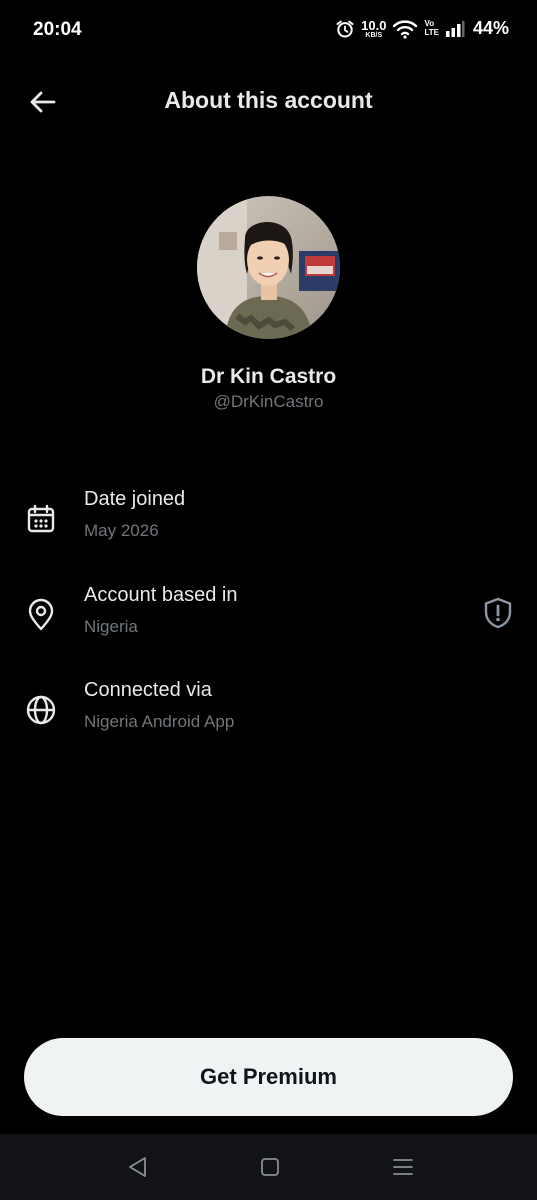 This screenshot has width=537, height=1200. I want to click on nav-menu-icon, so click(403, 1167).